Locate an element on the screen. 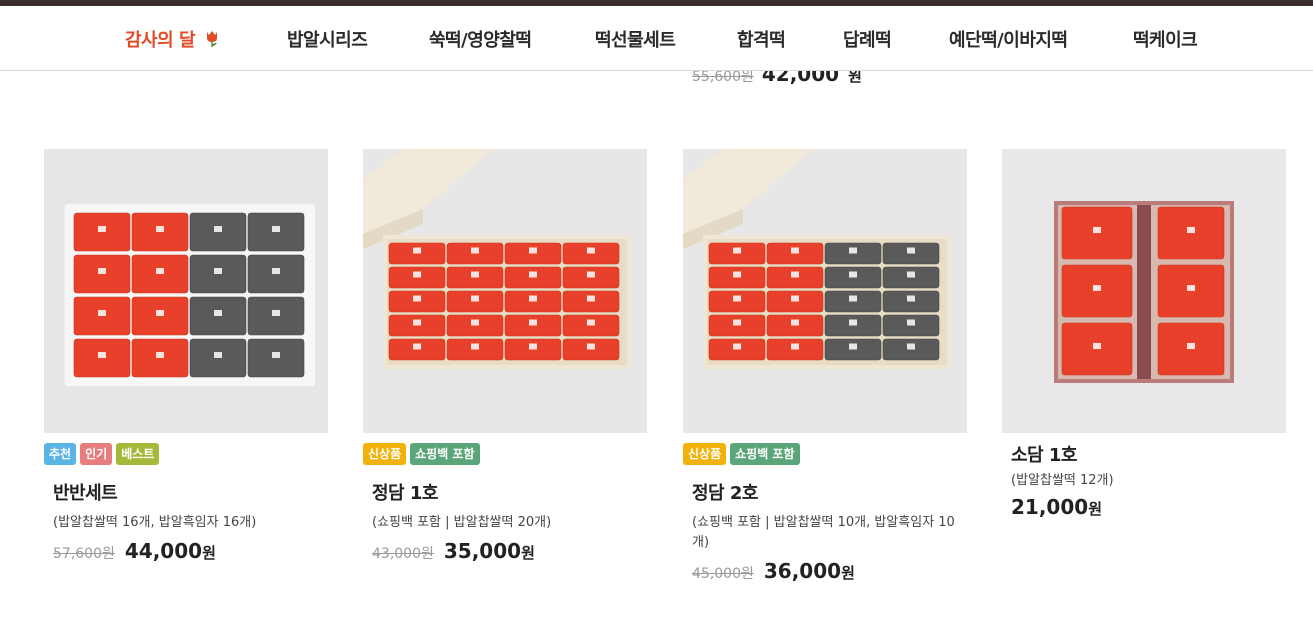 The height and width of the screenshot is (619, 1313). product-card-sodam-1: 소담 1호 (밥알찹쌀떡 12개) 21,000원 is located at coordinates (1144, 334).